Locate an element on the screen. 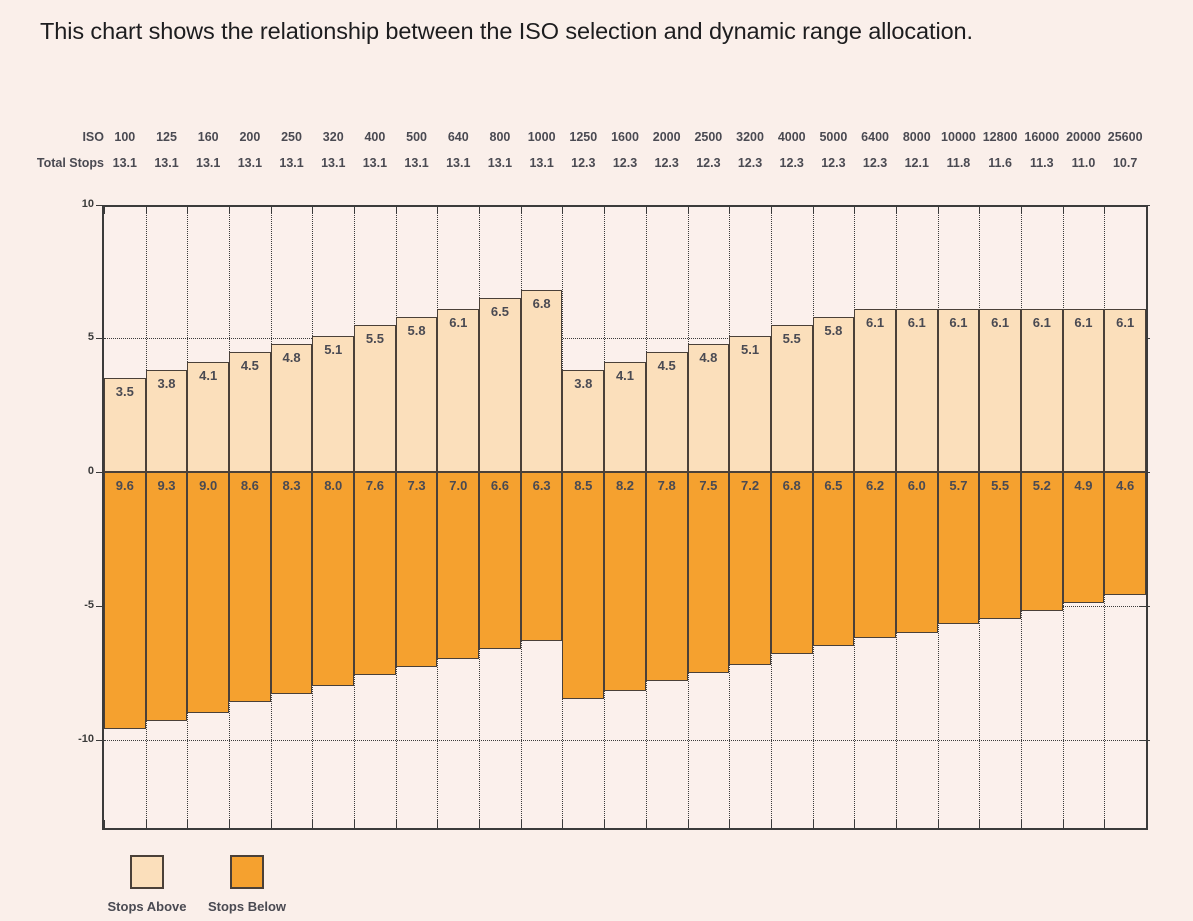  bar-value-stops-below: 8.3 is located at coordinates (291, 485).